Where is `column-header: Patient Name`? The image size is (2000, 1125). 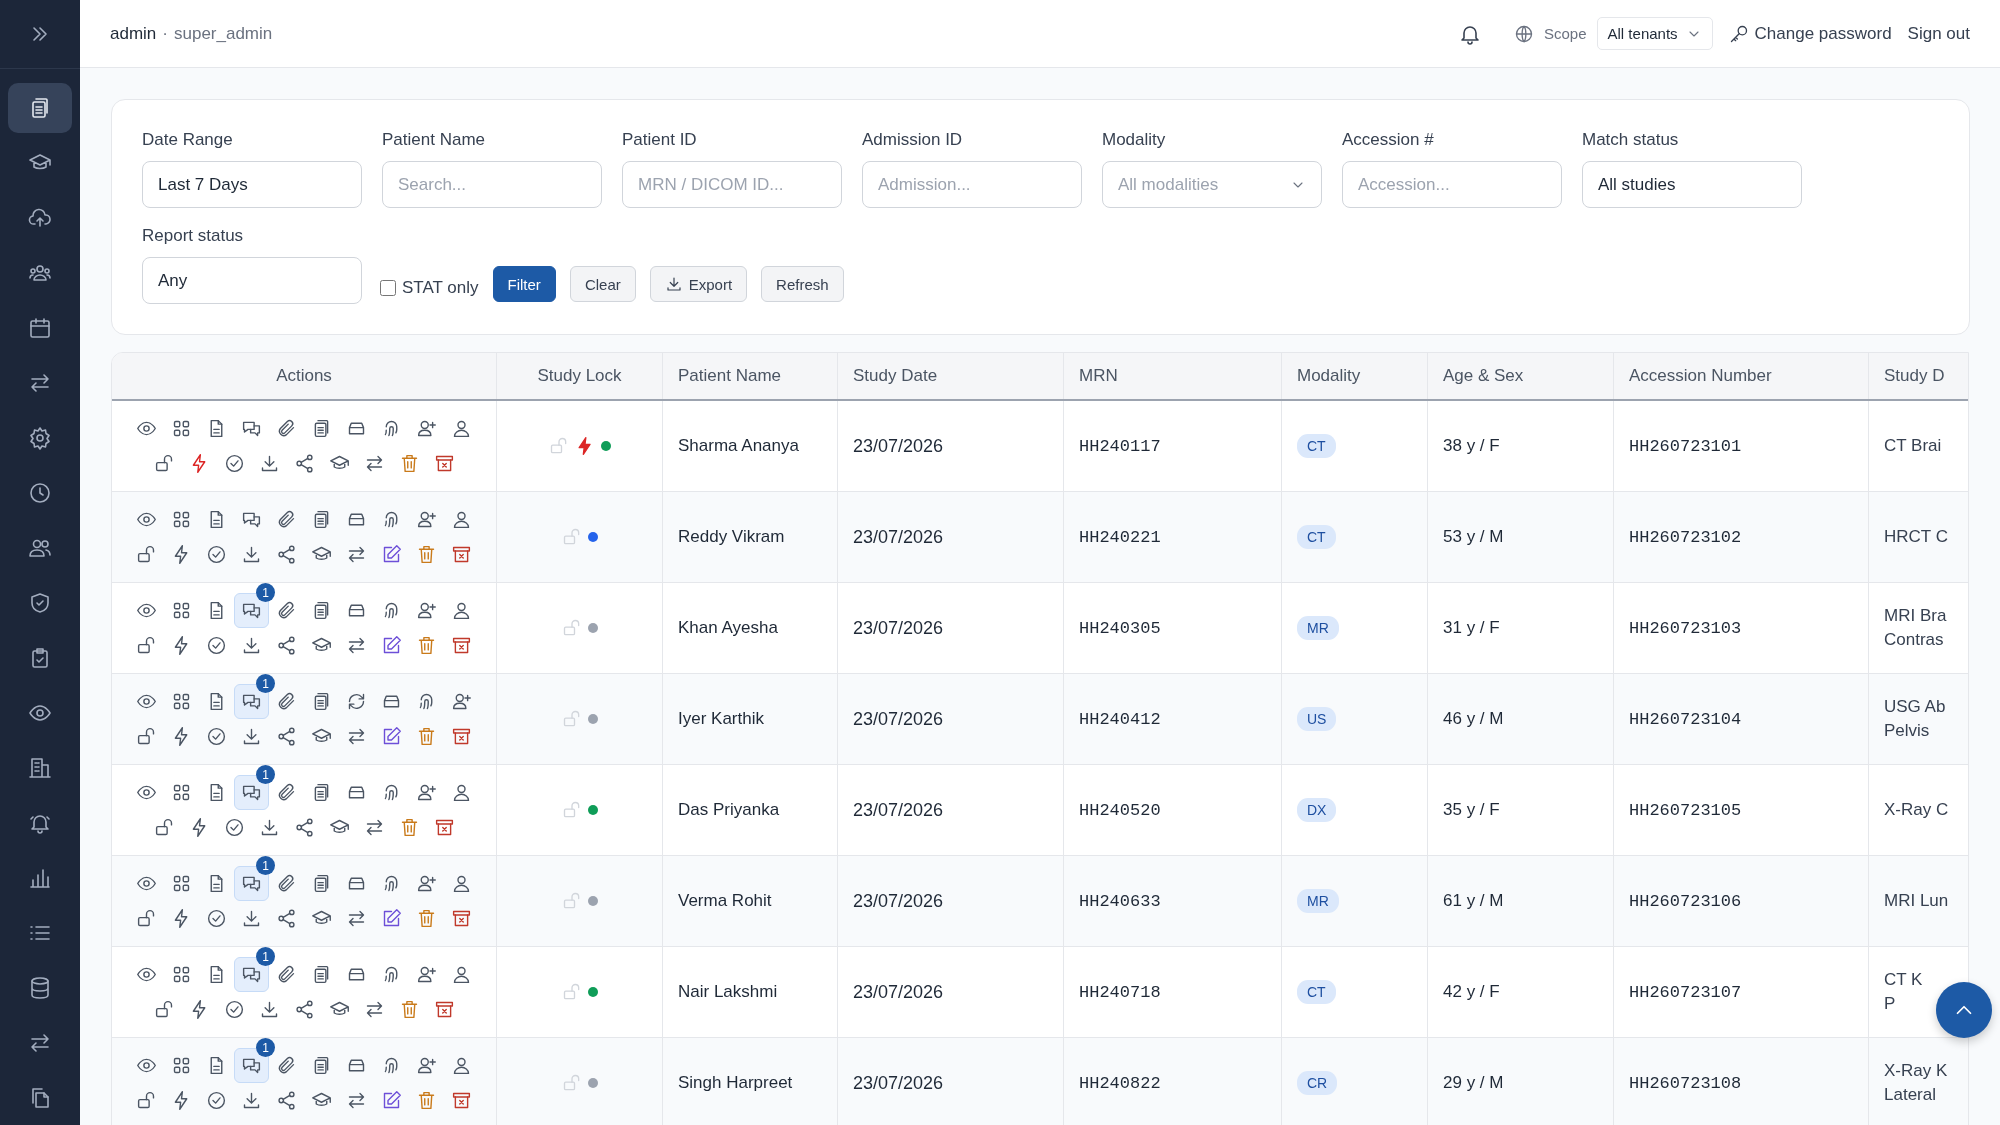
column-header: Patient Name is located at coordinates (750, 376).